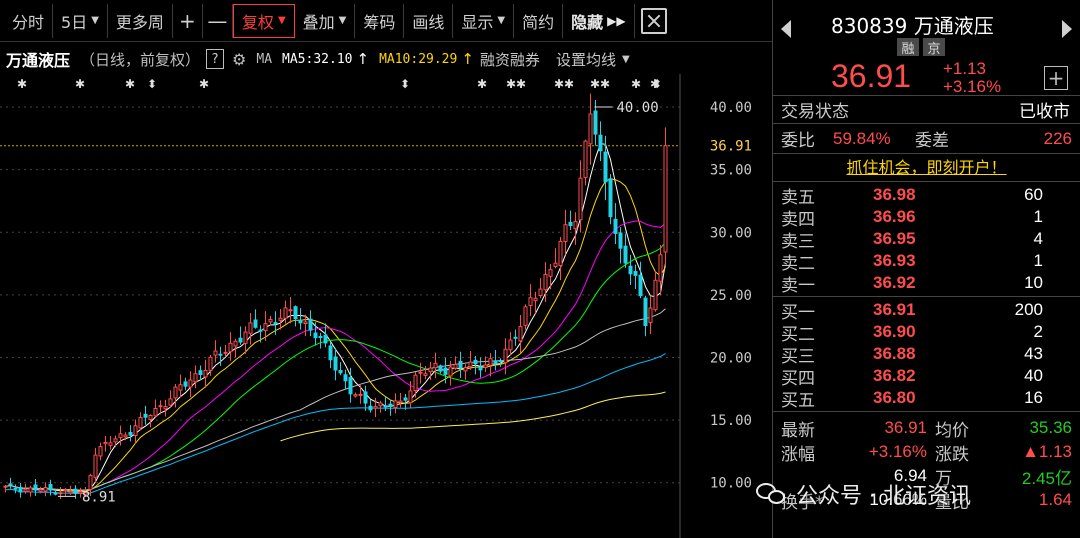 The width and height of the screenshot is (1080, 538). I want to click on bid-label: 买五, so click(798, 400).